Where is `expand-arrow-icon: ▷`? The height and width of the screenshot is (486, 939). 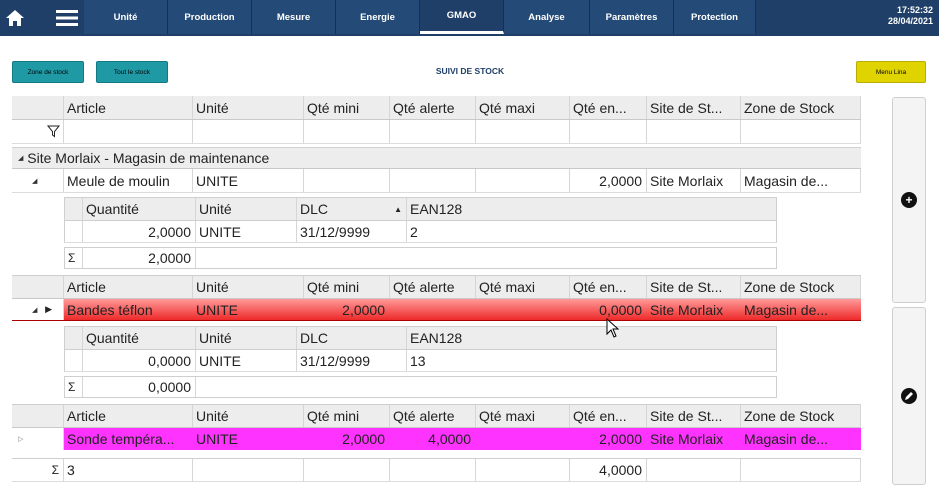 expand-arrow-icon: ▷ is located at coordinates (20, 439).